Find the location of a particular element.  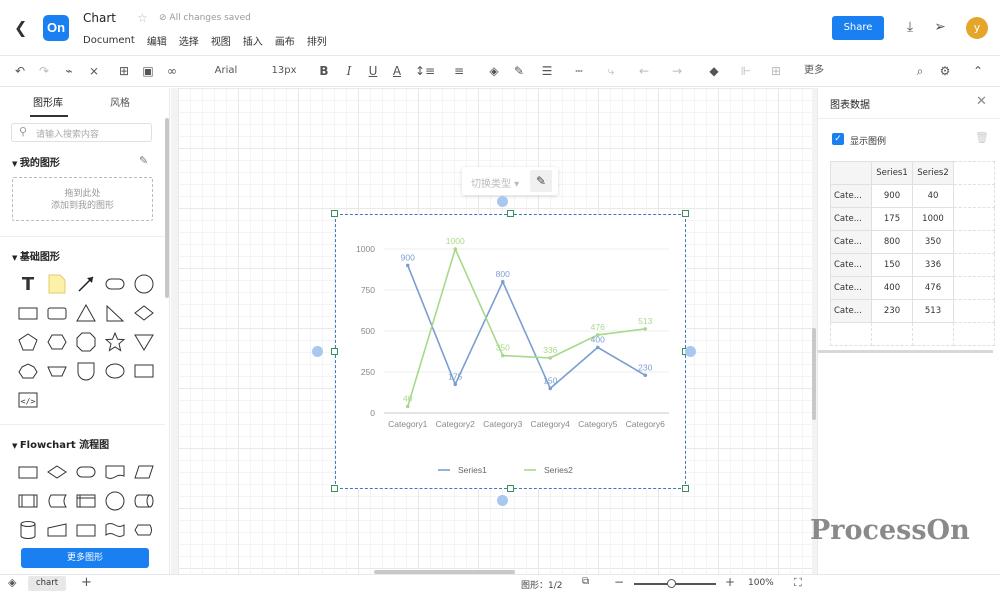

cloud-shape-icon is located at coordinates (28, 371).